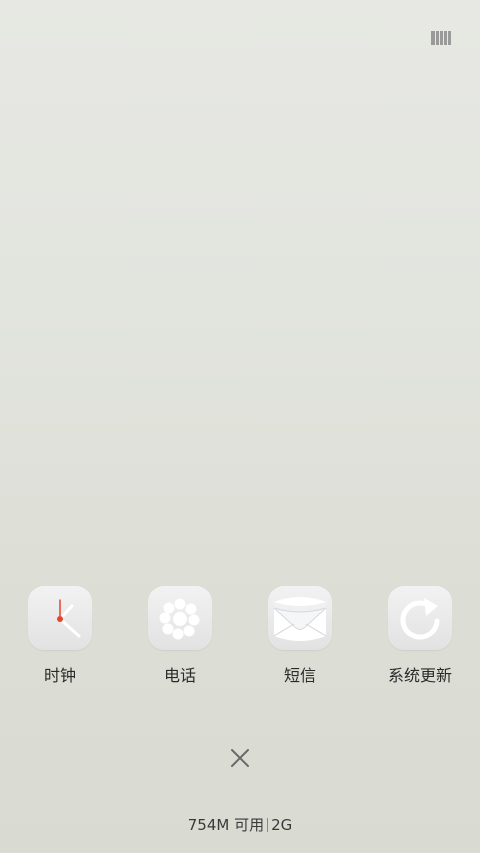  What do you see at coordinates (69, 618) in the screenshot?
I see `clock-icon` at bounding box center [69, 618].